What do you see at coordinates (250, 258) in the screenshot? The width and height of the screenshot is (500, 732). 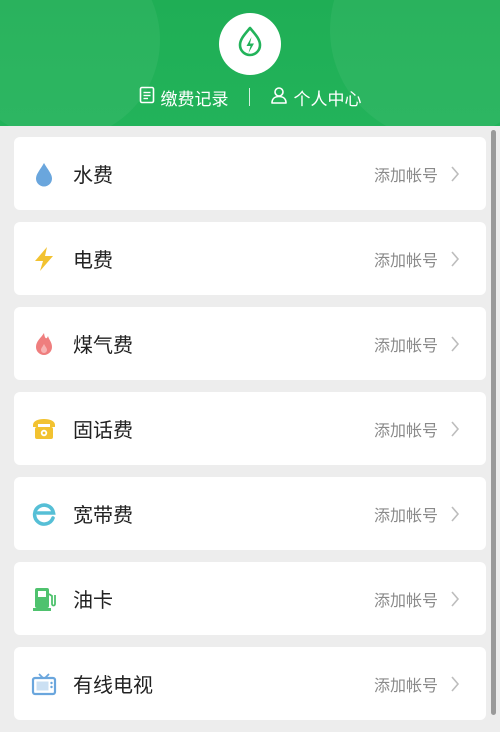 I see `list-item-electricity: 电费 添加帐号` at bounding box center [250, 258].